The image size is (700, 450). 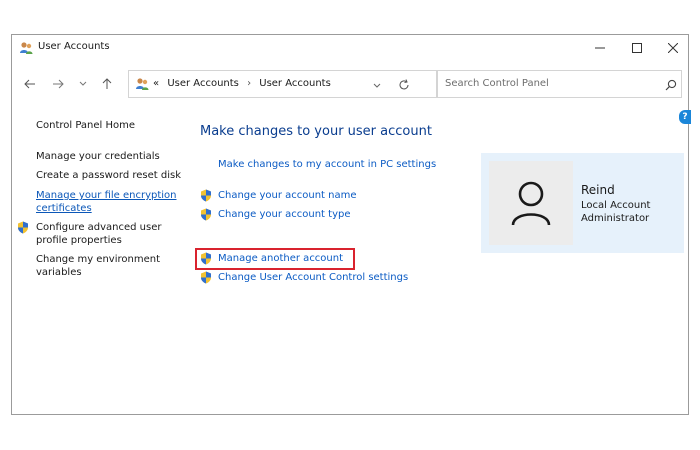 I want to click on nav-configure-advanced-profile-line2: profile properties, so click(x=79, y=241).